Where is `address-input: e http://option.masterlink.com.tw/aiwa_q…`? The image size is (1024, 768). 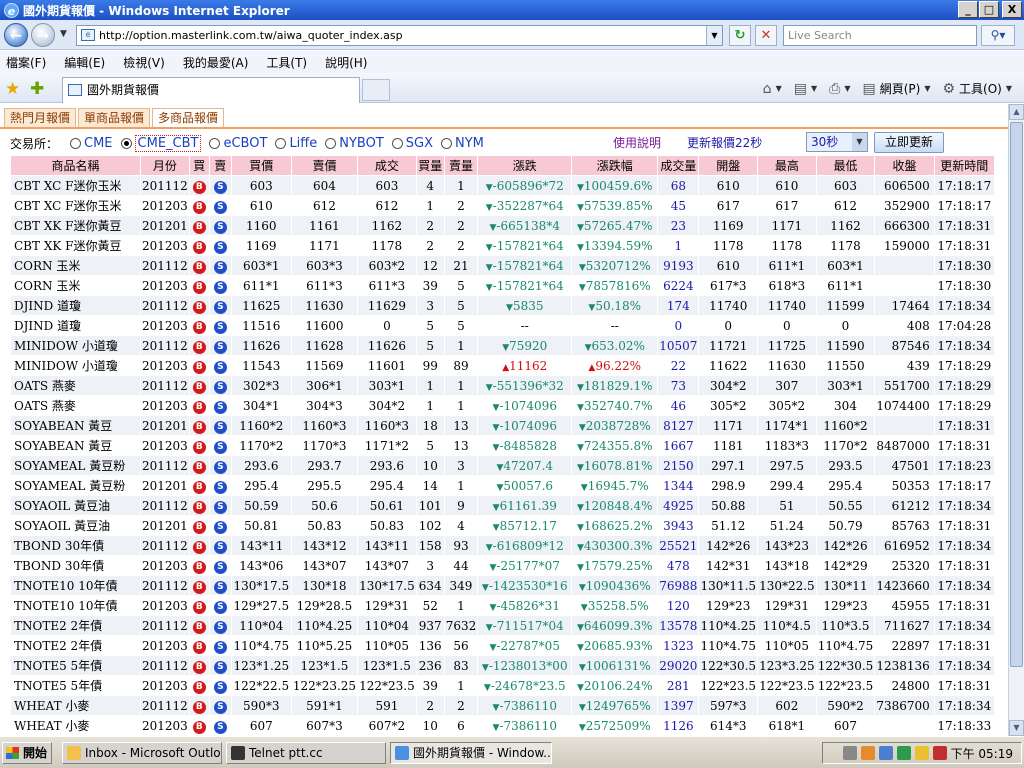
address-input: e http://option.masterlink.com.tw/aiwa_q… is located at coordinates (399, 35).